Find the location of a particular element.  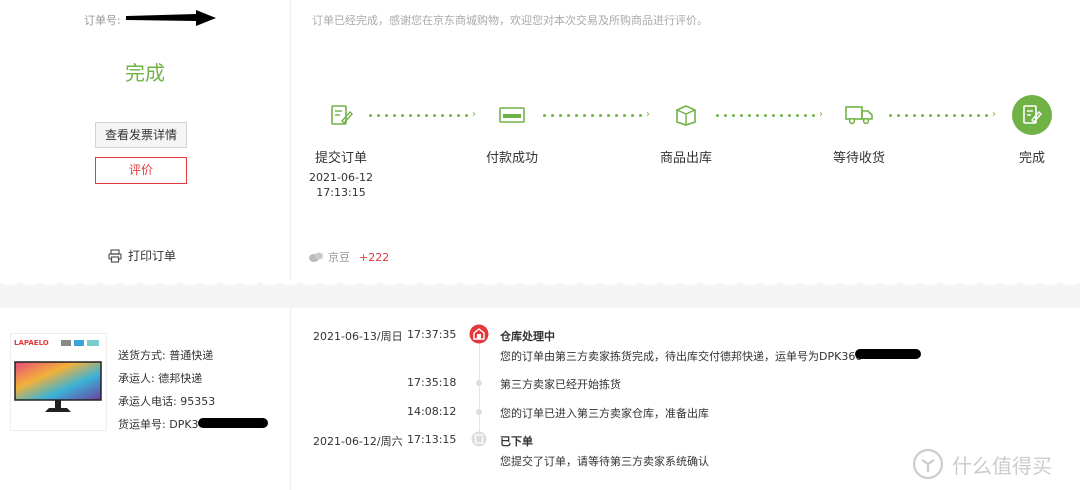

order-complete-notice: 订单已经完成，感谢您在京东商城购物，欢迎您对本次交易及所购商品进行评价。 is located at coordinates (510, 20).